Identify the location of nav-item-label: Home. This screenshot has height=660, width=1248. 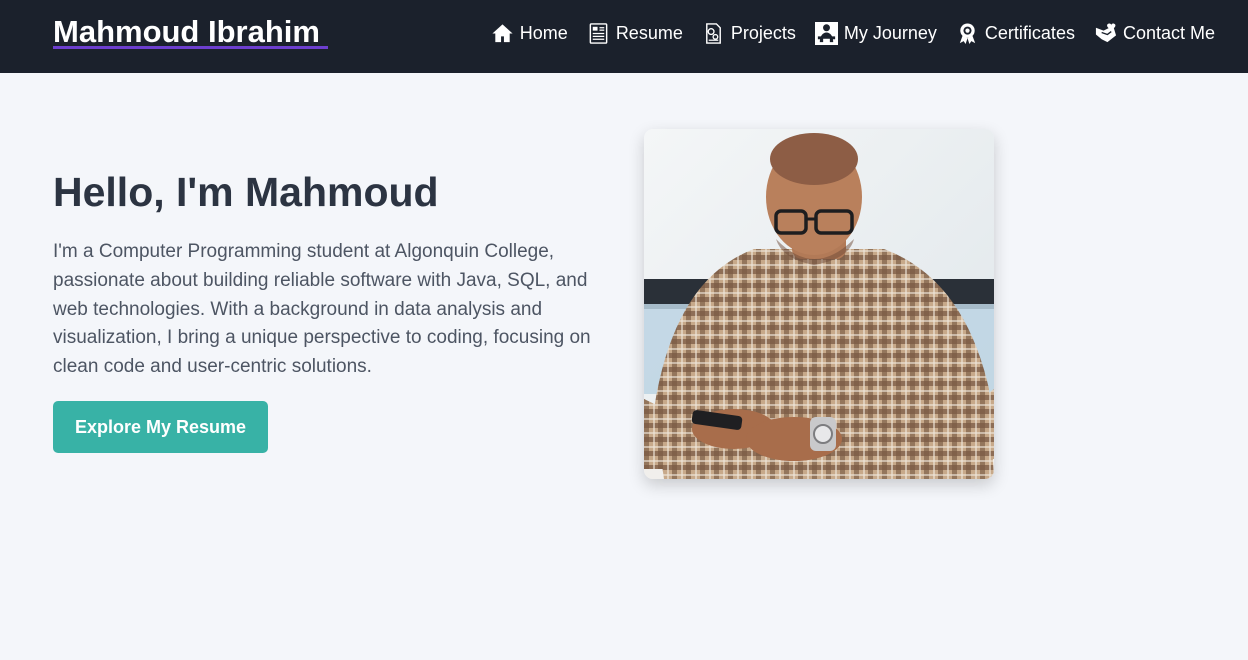
(543, 33).